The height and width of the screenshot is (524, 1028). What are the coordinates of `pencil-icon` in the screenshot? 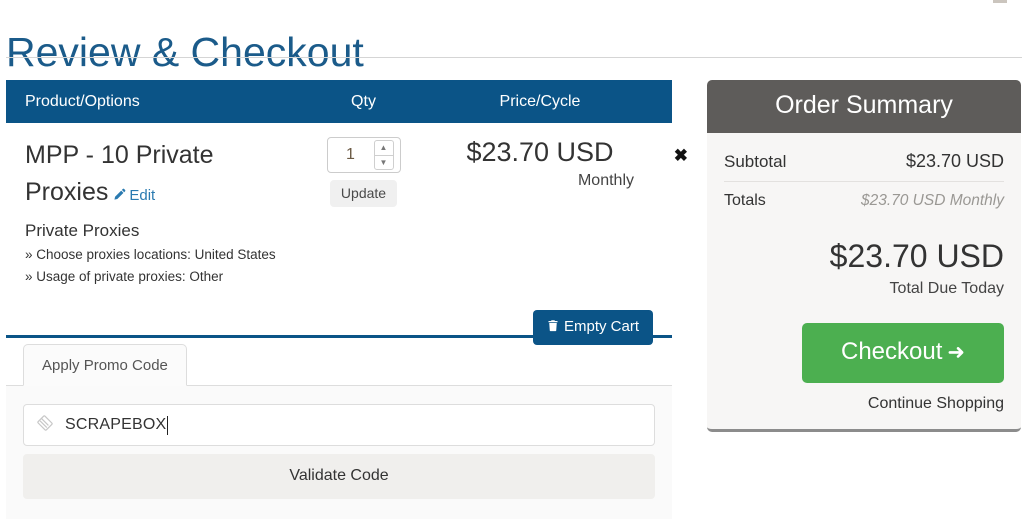 It's located at (119, 197).